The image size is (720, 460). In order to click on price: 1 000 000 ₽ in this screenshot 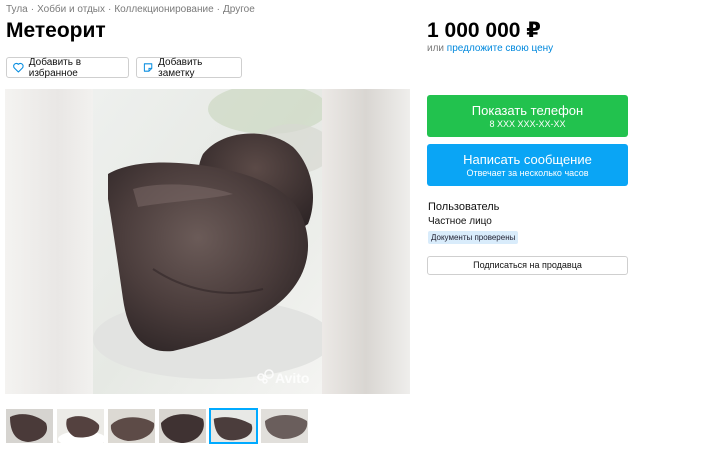, I will do `click(484, 30)`.